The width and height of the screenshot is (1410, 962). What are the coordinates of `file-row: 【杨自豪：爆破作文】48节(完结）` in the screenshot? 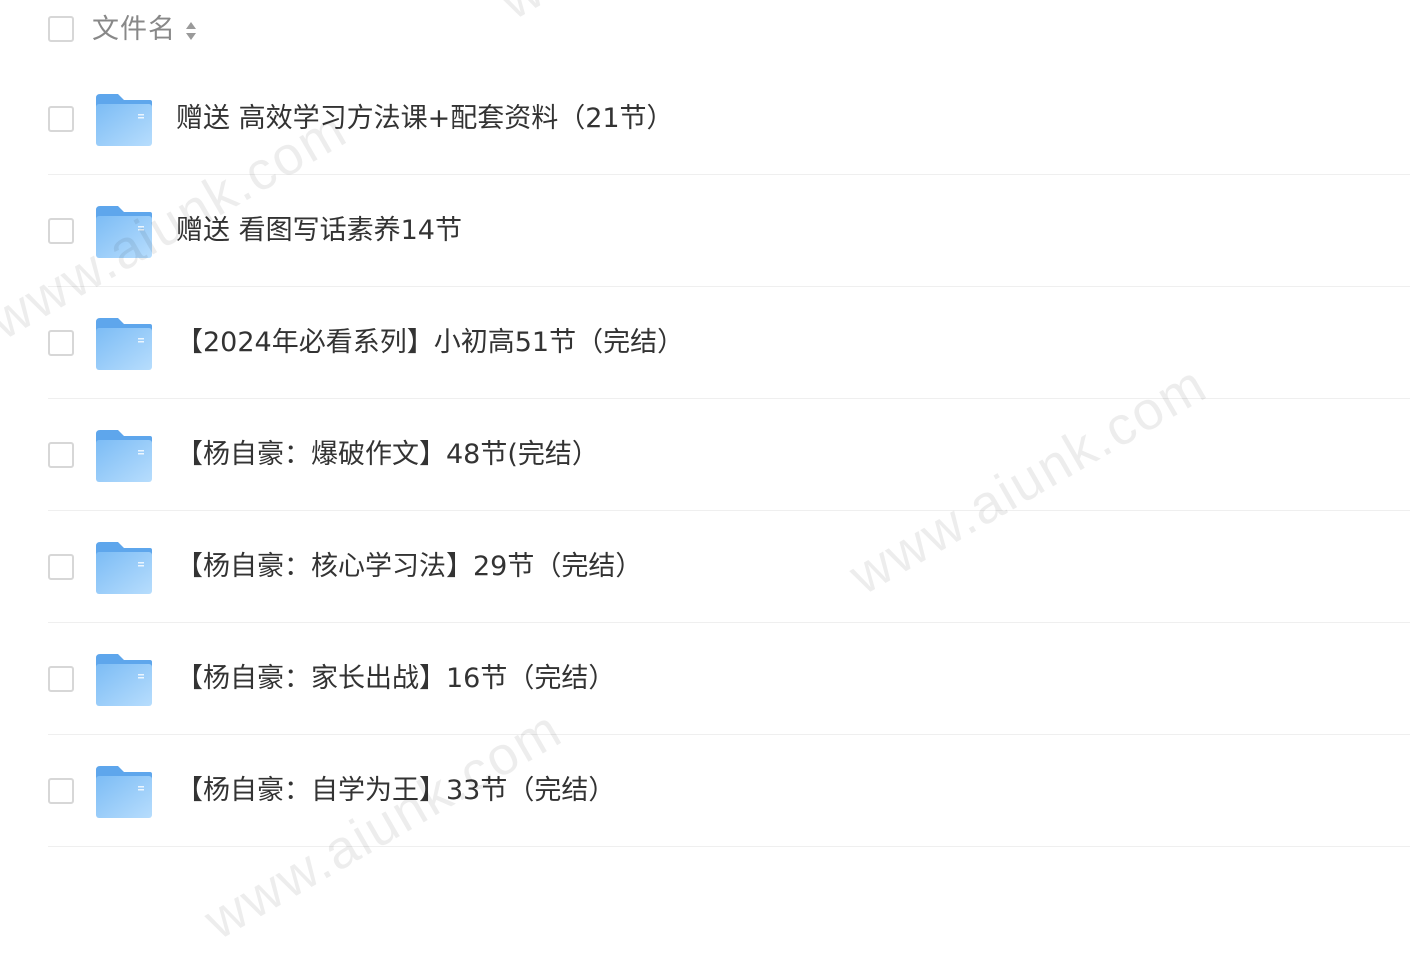 It's located at (705, 455).